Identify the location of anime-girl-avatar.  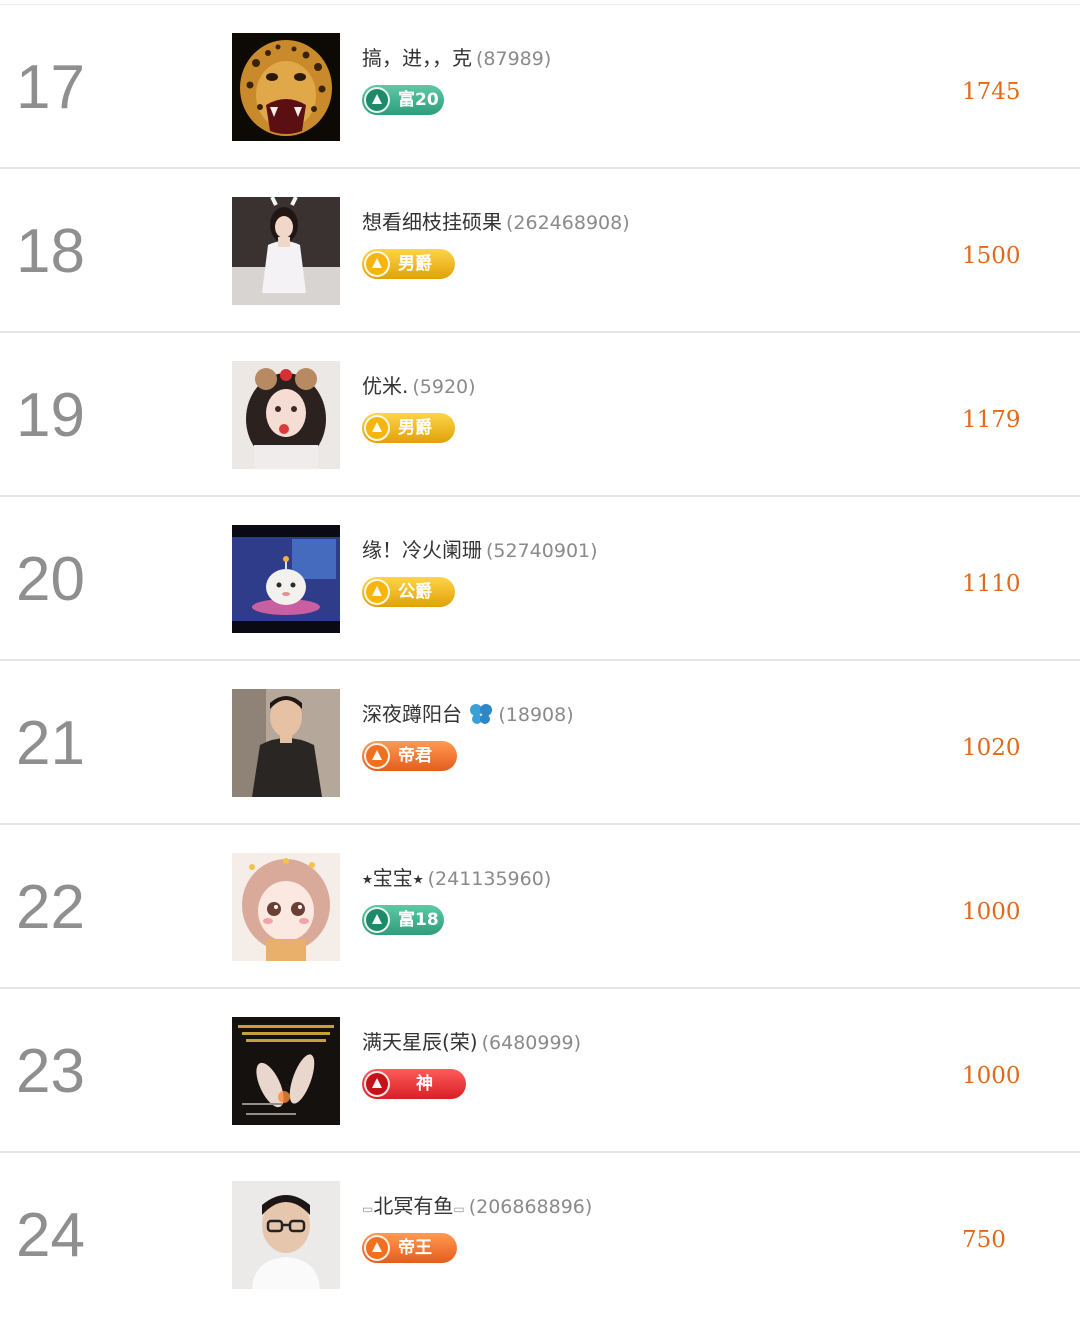
(286, 907).